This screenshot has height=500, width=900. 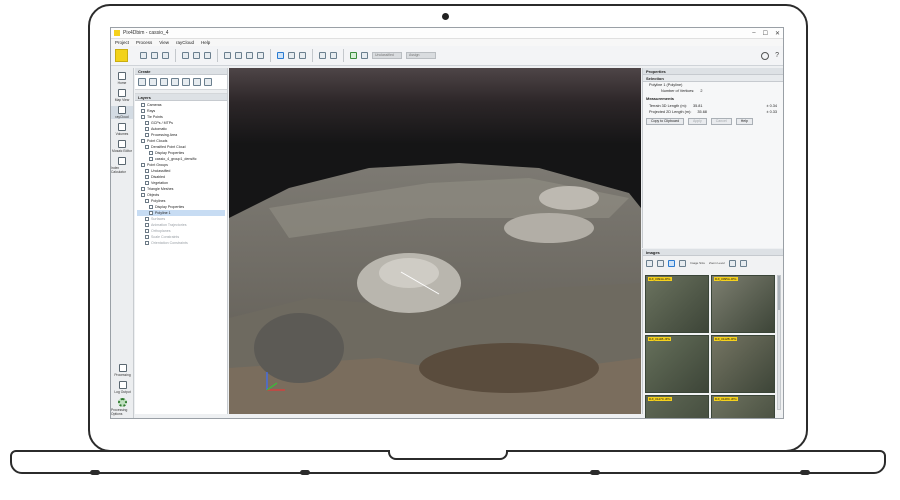 I want to click on image-thumbnail: DJI_0095A.JPG, so click(x=743, y=304).